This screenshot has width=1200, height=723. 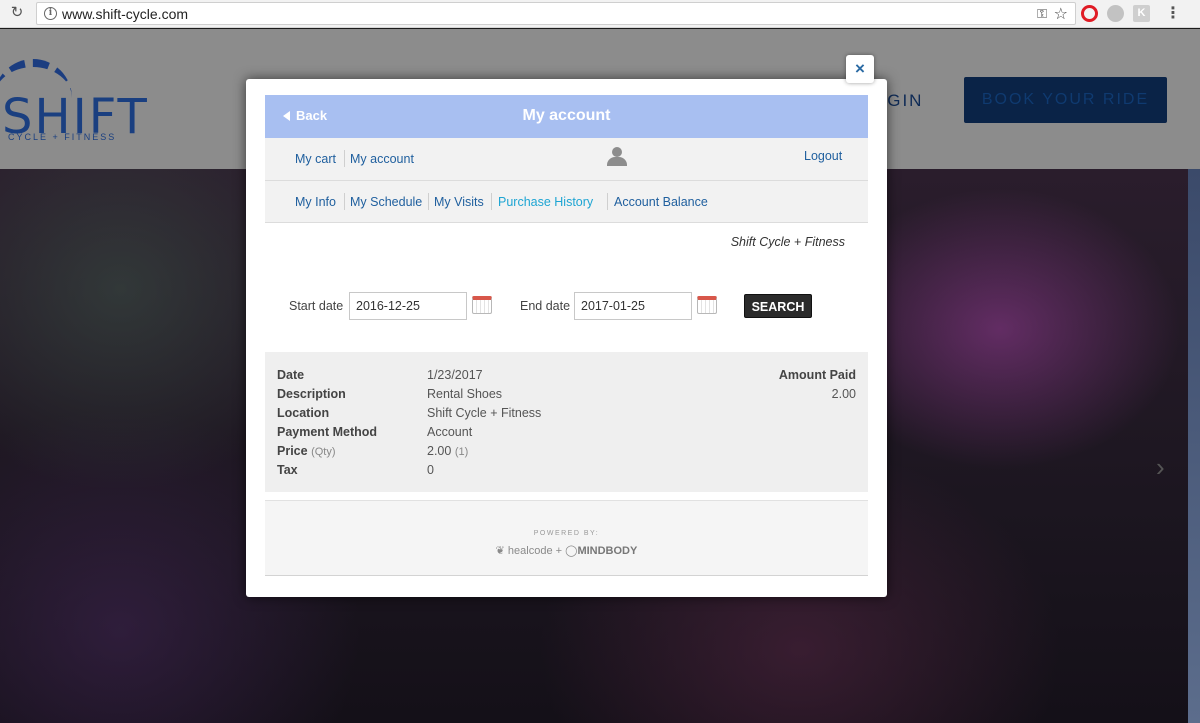 What do you see at coordinates (287, 470) in the screenshot?
I see `tax-label: Tax` at bounding box center [287, 470].